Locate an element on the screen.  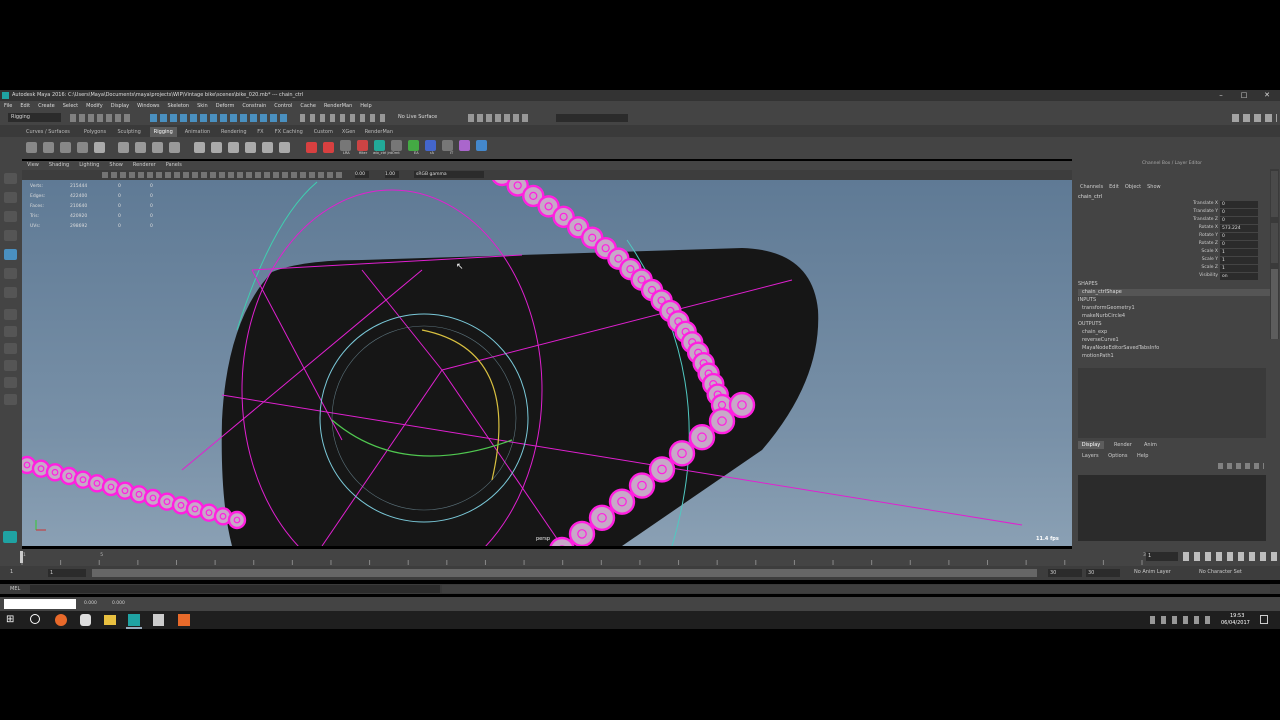
menu-modify: Modify is located at coordinates (94, 106).